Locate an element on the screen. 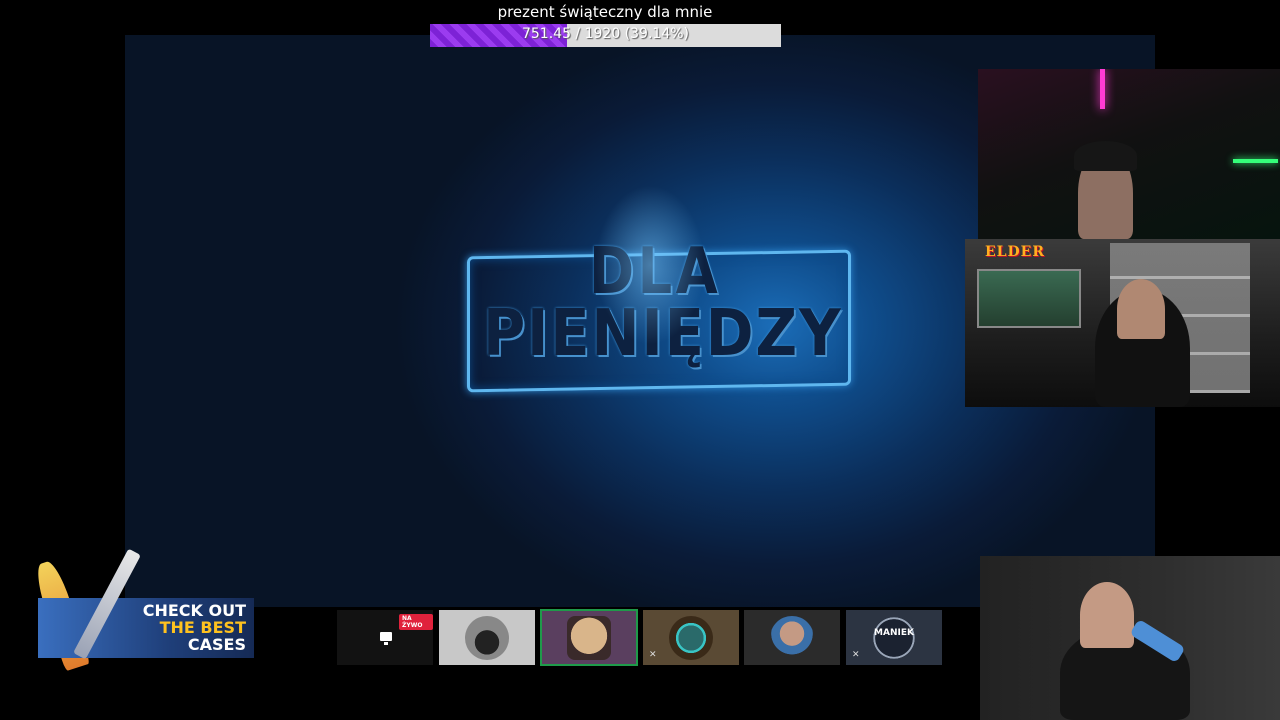 The height and width of the screenshot is (720, 1280). live-badge: NA ŻYWO is located at coordinates (416, 622).